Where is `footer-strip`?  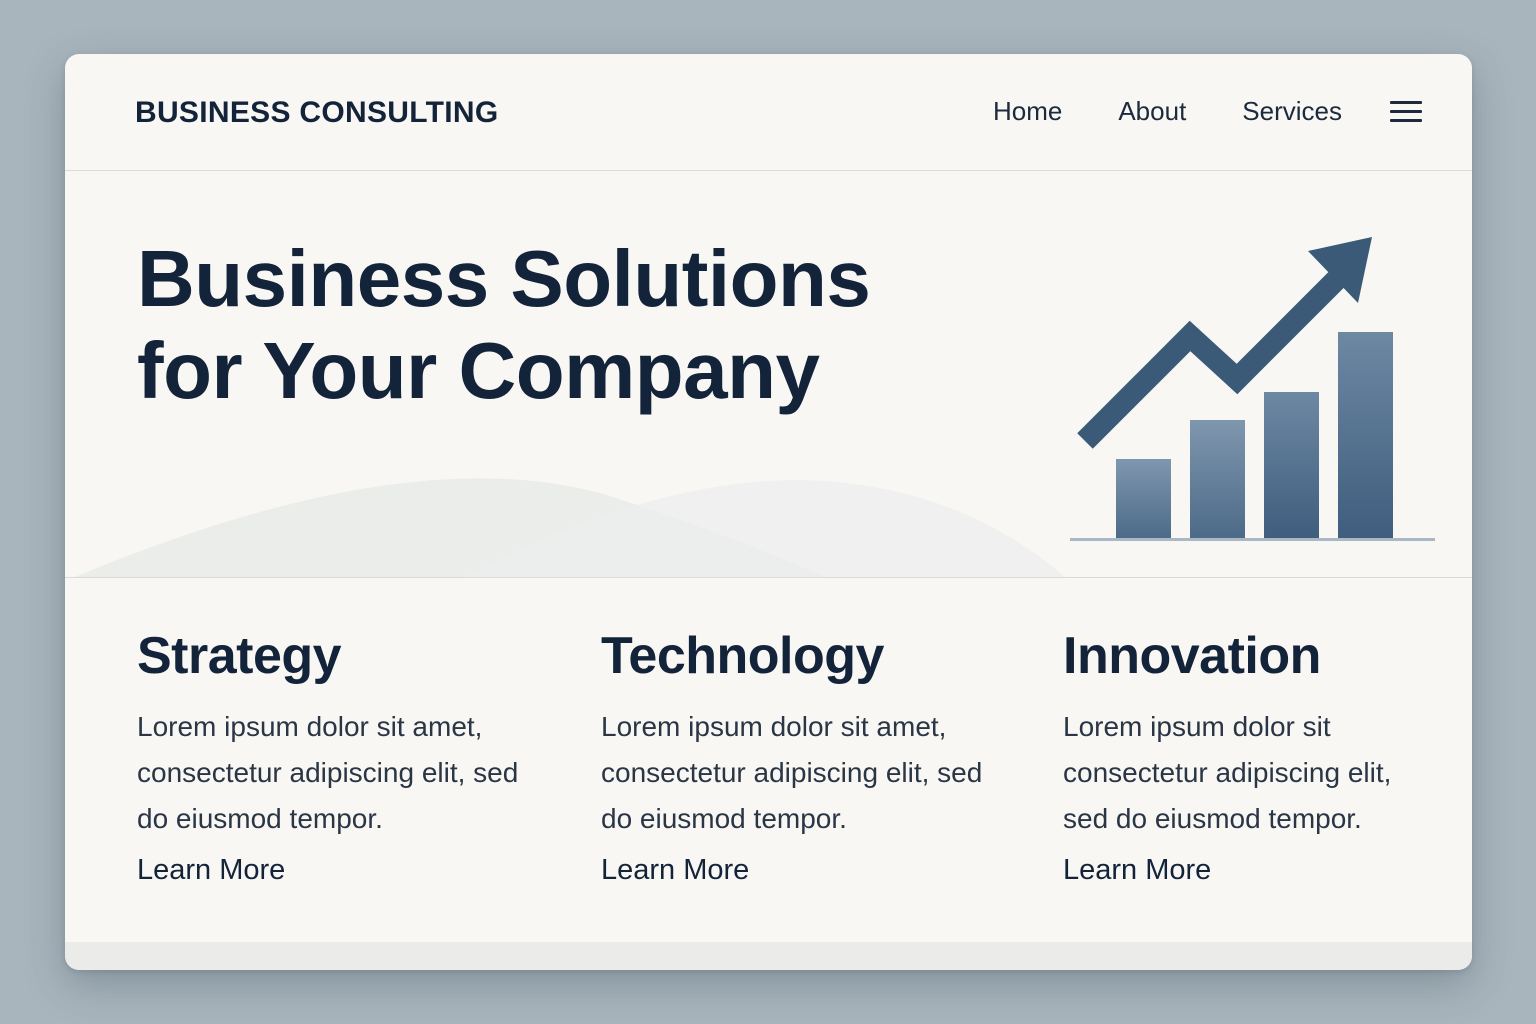
footer-strip is located at coordinates (768, 956).